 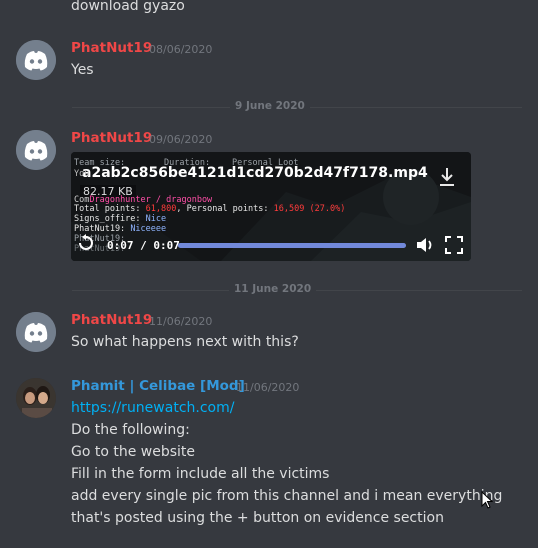 What do you see at coordinates (120, 219) in the screenshot?
I see `overlay-signs-row: Signs_offire: Nice` at bounding box center [120, 219].